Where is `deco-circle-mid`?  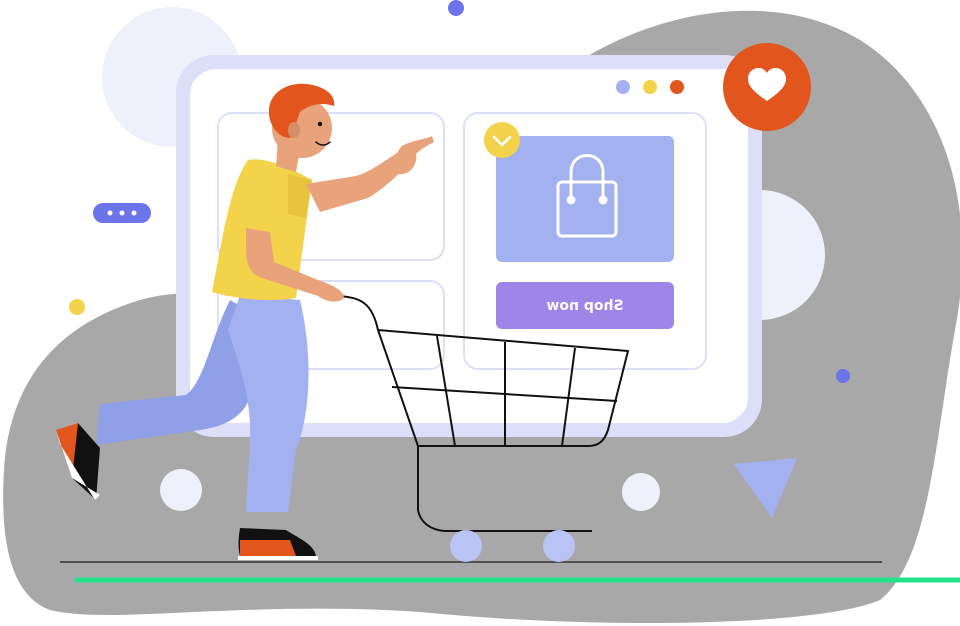
deco-circle-mid is located at coordinates (641, 492).